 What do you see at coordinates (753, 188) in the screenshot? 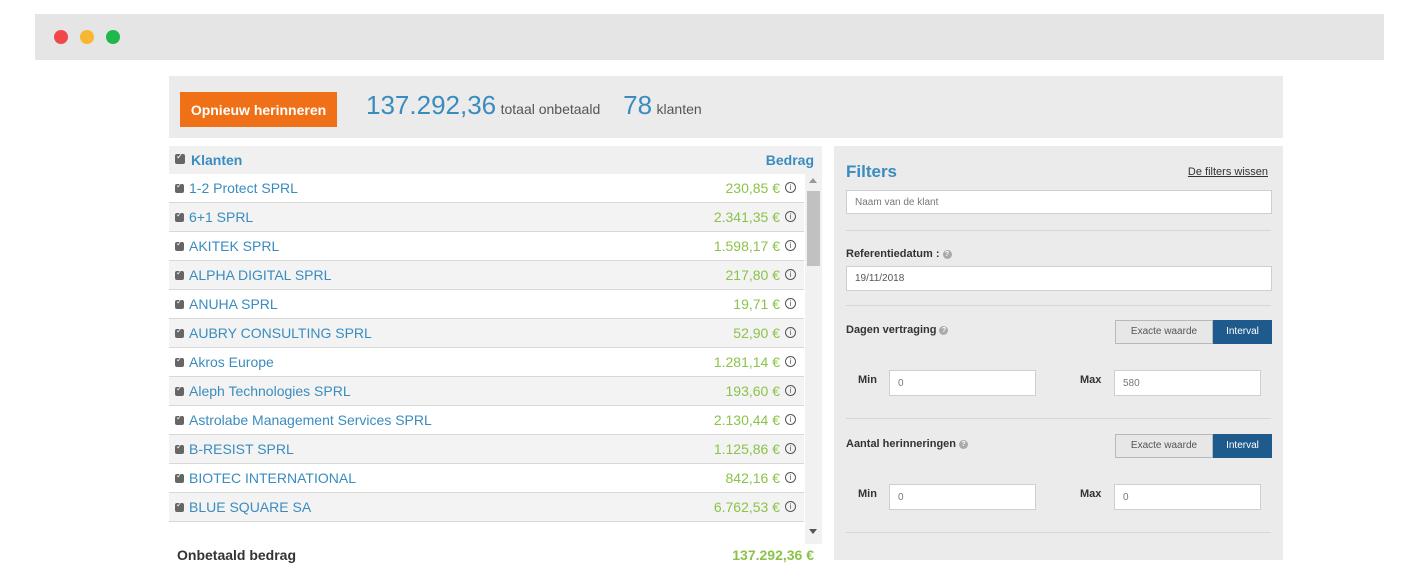
I see `client-amount: 230,85 €` at bounding box center [753, 188].